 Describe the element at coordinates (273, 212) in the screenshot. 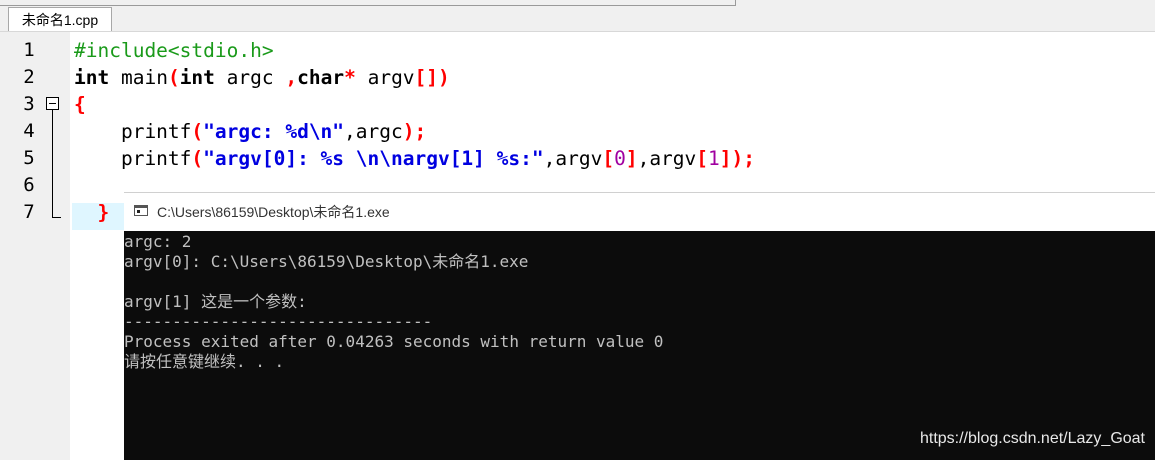

I see `console-title: C:\Users\86159\Desktop\未命名1.exe` at that location.